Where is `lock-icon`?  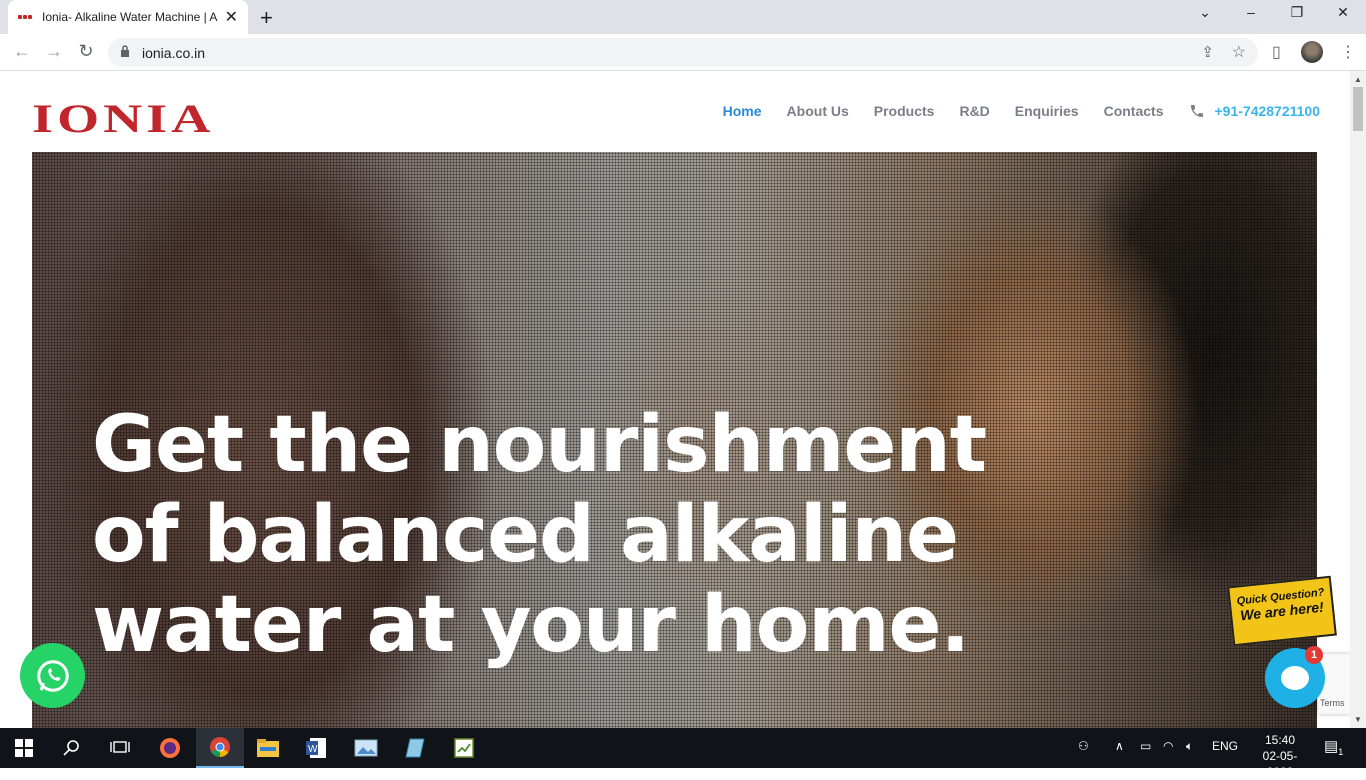
lock-icon is located at coordinates (125, 51).